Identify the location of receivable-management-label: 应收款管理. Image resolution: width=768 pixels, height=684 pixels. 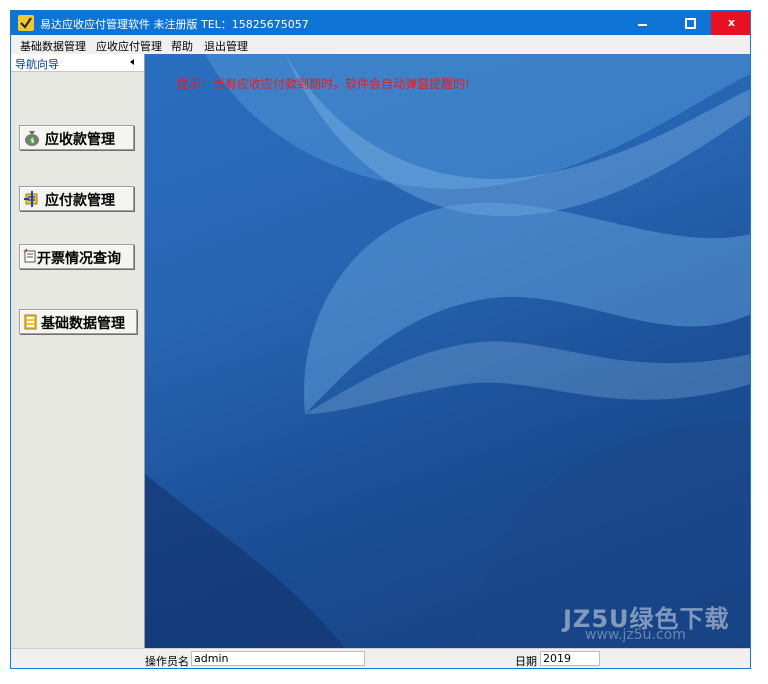
(80, 140).